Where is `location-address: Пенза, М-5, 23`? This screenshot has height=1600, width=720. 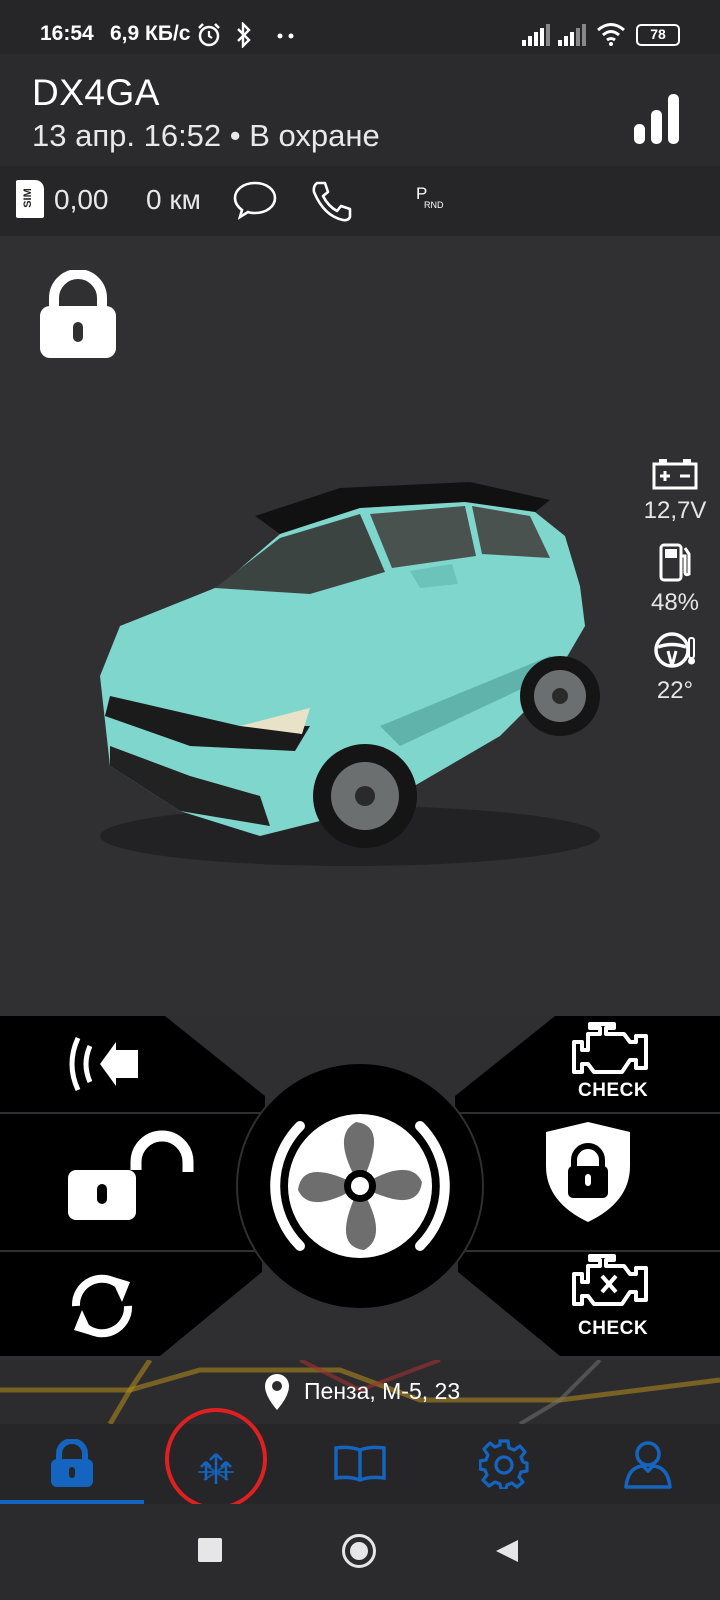
location-address: Пенза, М-5, 23 is located at coordinates (382, 1391).